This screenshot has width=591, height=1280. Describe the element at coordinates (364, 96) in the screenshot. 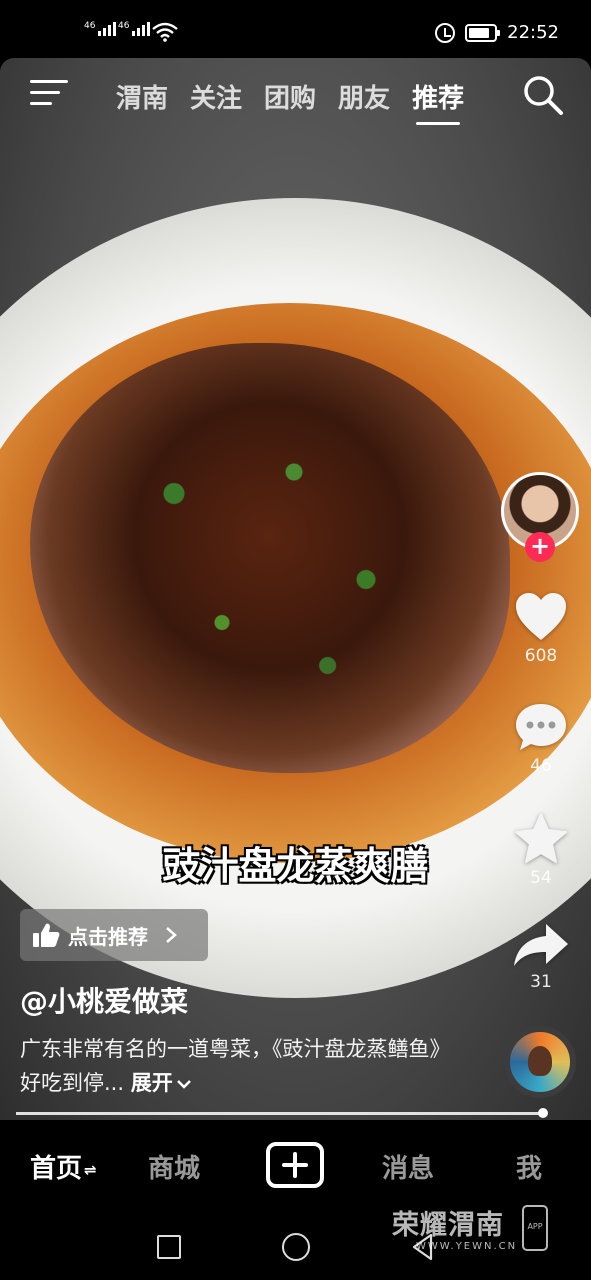

I see `tab-friends: 朋友` at that location.